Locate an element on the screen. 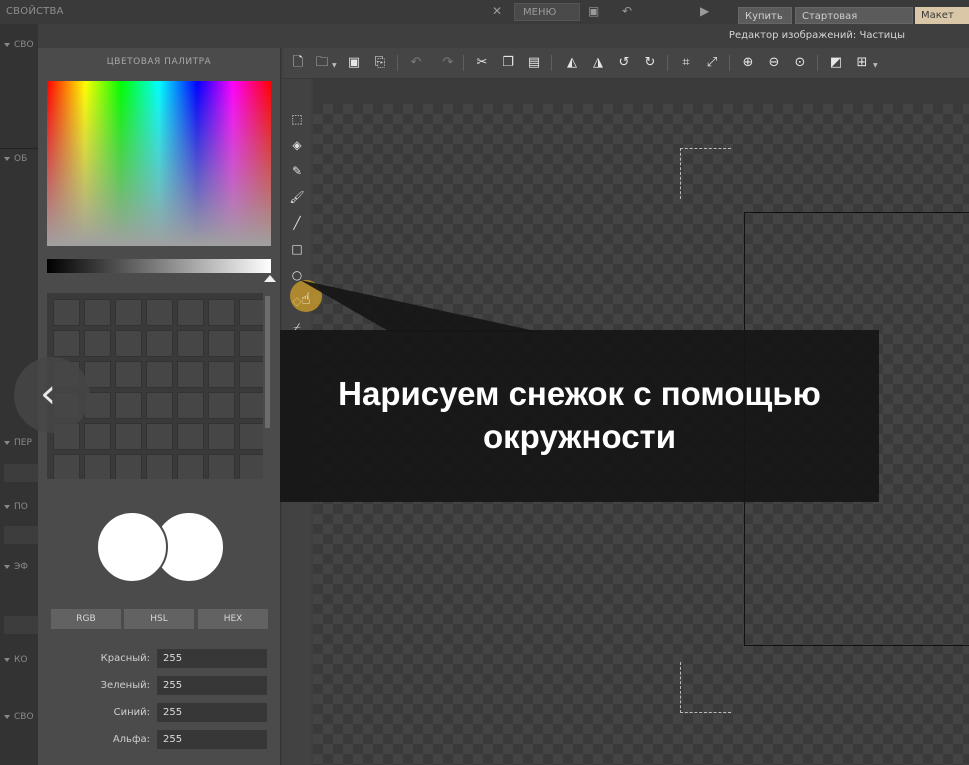 This screenshot has width=969, height=765. rectangle-tool-icon: □ is located at coordinates (297, 249).